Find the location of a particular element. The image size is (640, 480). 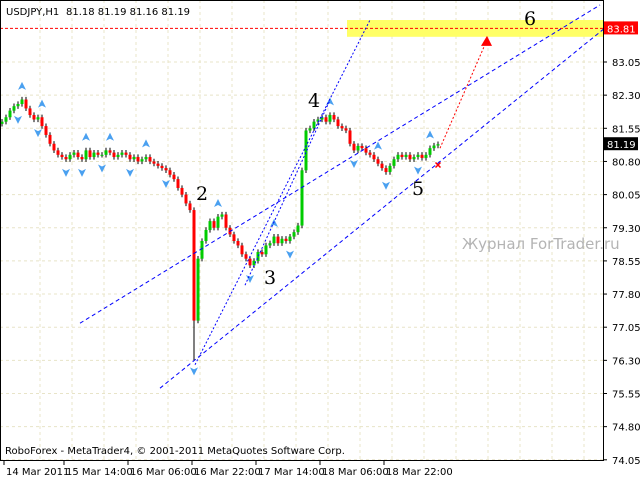

ohlc-label: 81.18 81.19 81.16 81.19 is located at coordinates (128, 12).